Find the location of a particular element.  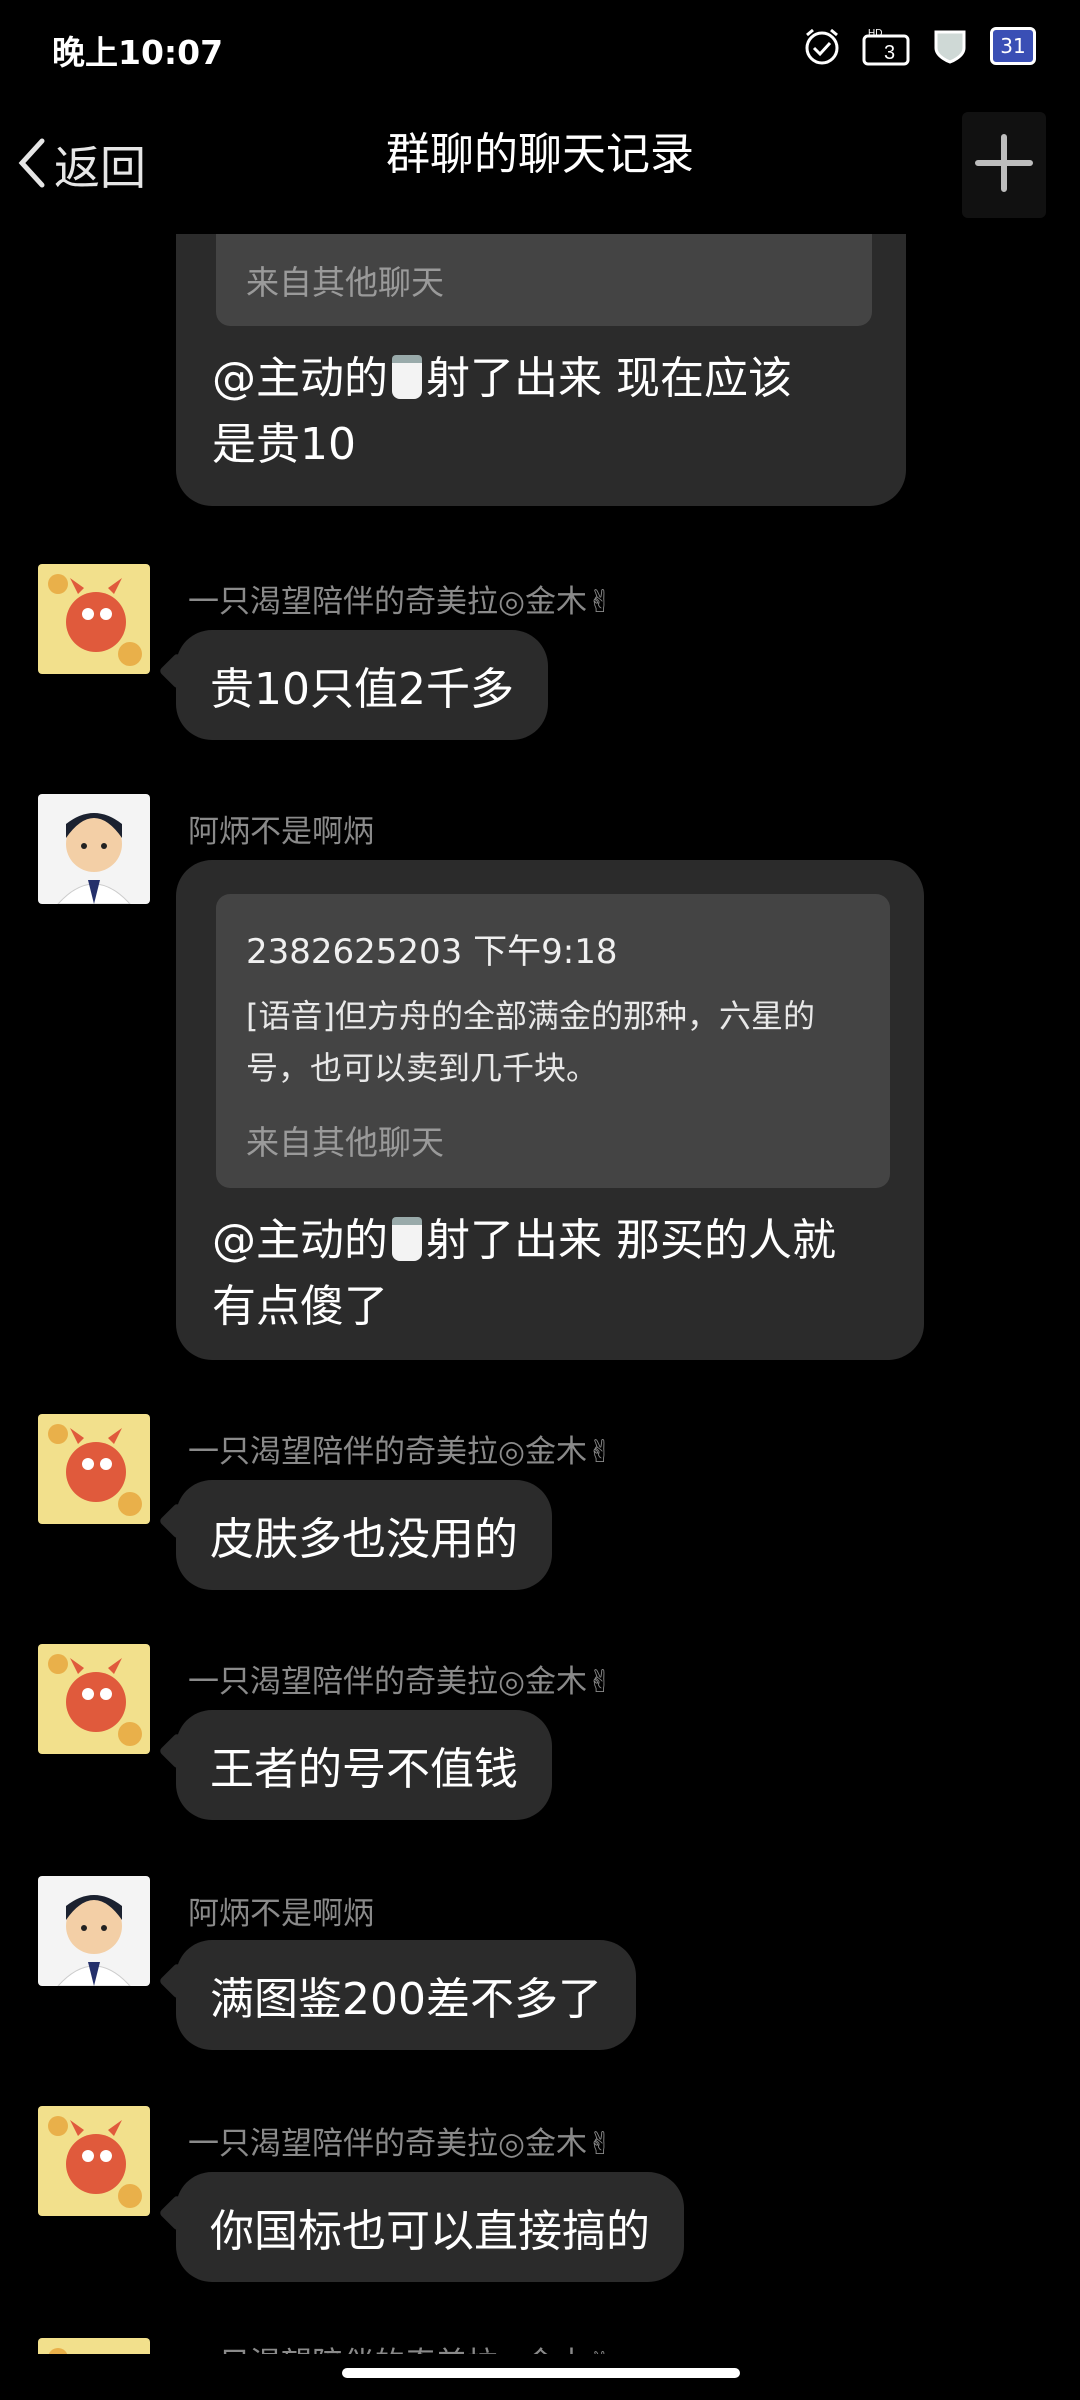

message-bubble: 你国标也可以直接搞的 is located at coordinates (430, 2227).